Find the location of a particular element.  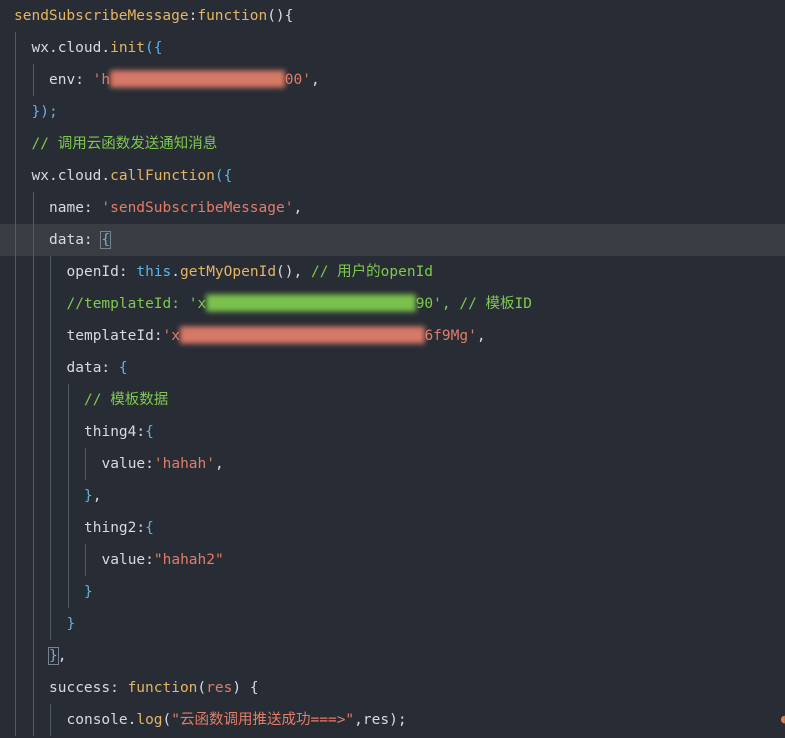

code-text: env: 'h████████████████████00', is located at coordinates (184, 80).